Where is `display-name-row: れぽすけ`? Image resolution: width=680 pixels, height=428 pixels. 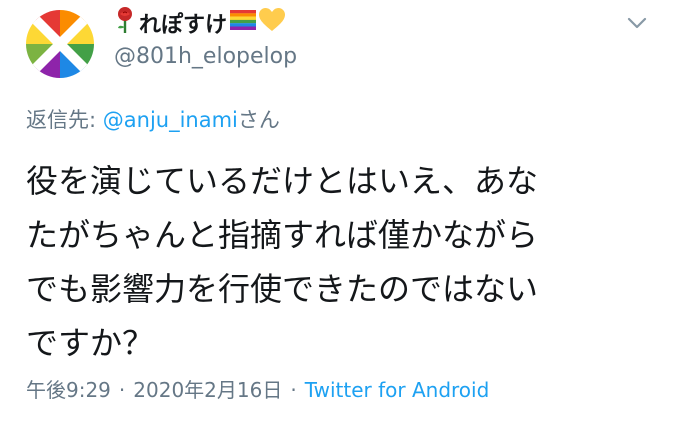
display-name-row: れぽすけ is located at coordinates (200, 23).